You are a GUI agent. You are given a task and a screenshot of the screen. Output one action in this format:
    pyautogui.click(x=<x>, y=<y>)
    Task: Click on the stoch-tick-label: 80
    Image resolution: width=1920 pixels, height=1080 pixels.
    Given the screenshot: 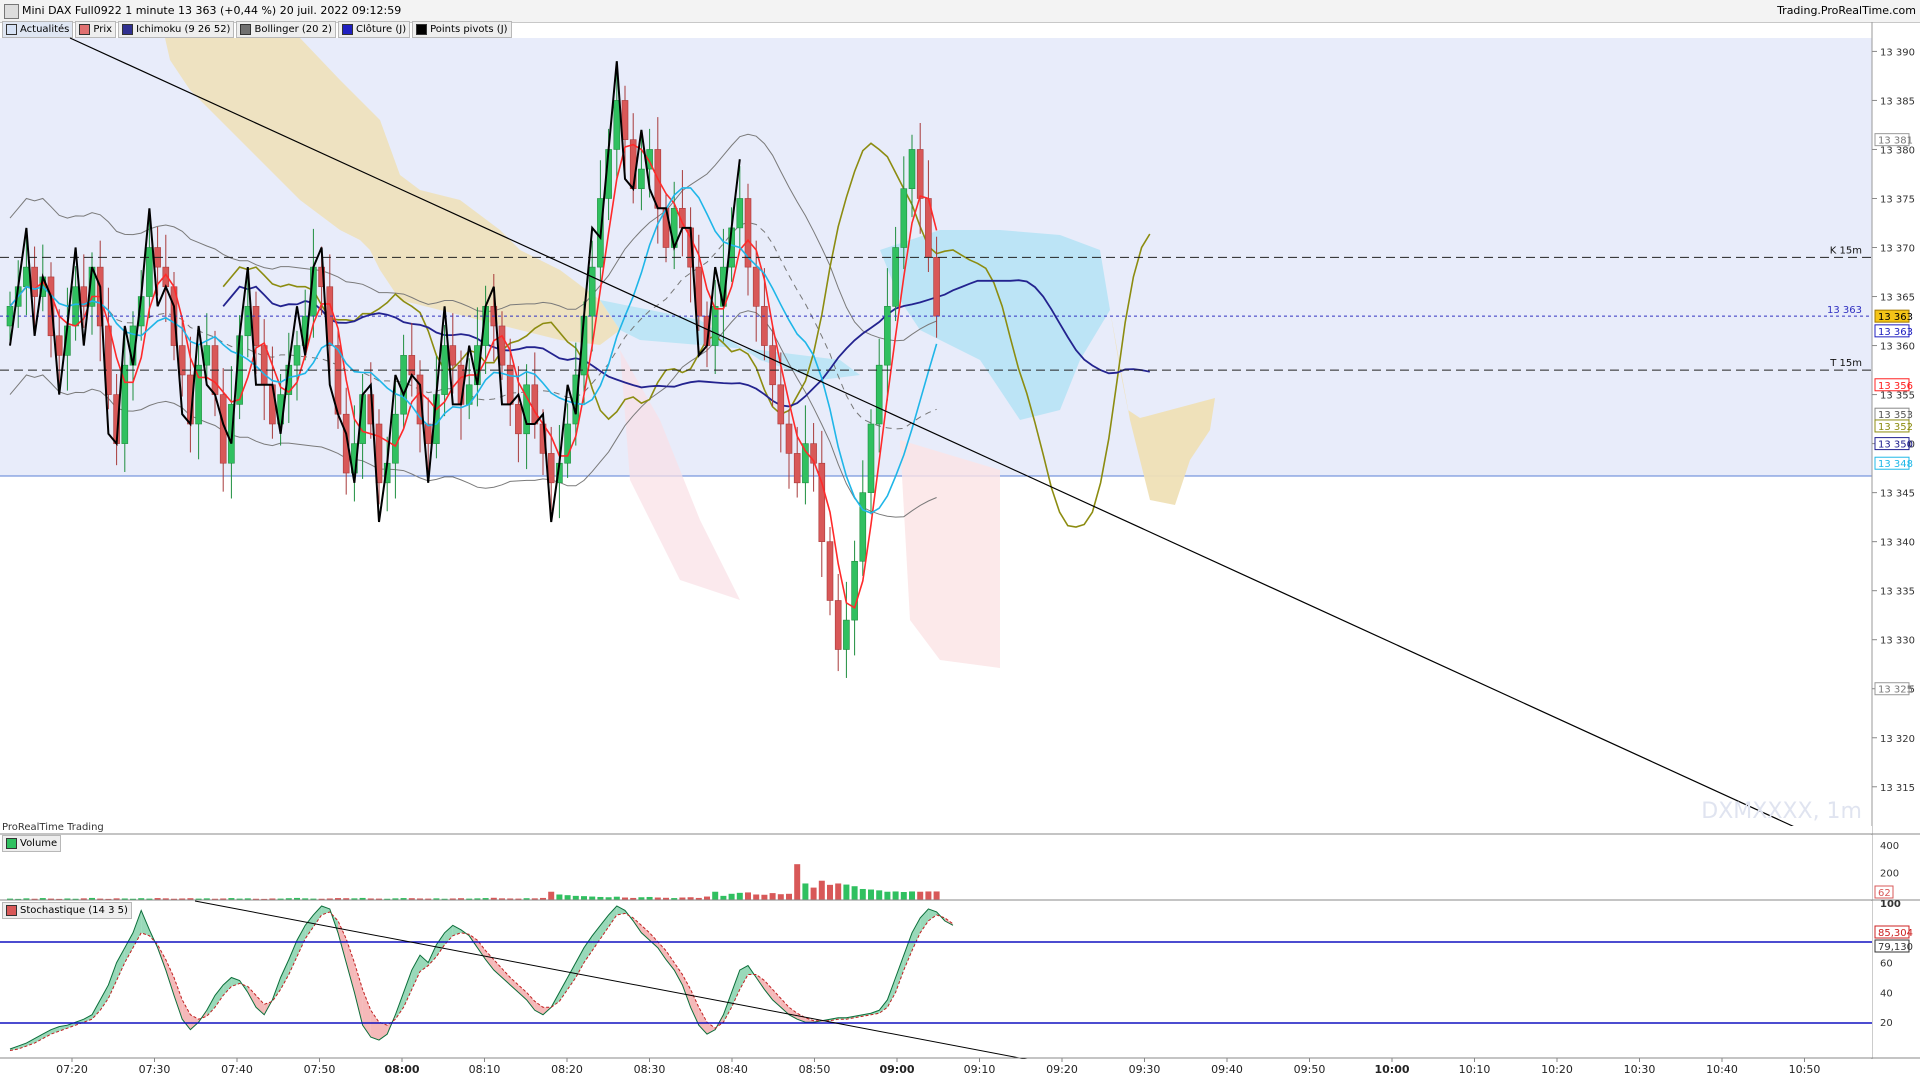 What is the action you would take?
    pyautogui.click(x=1886, y=934)
    